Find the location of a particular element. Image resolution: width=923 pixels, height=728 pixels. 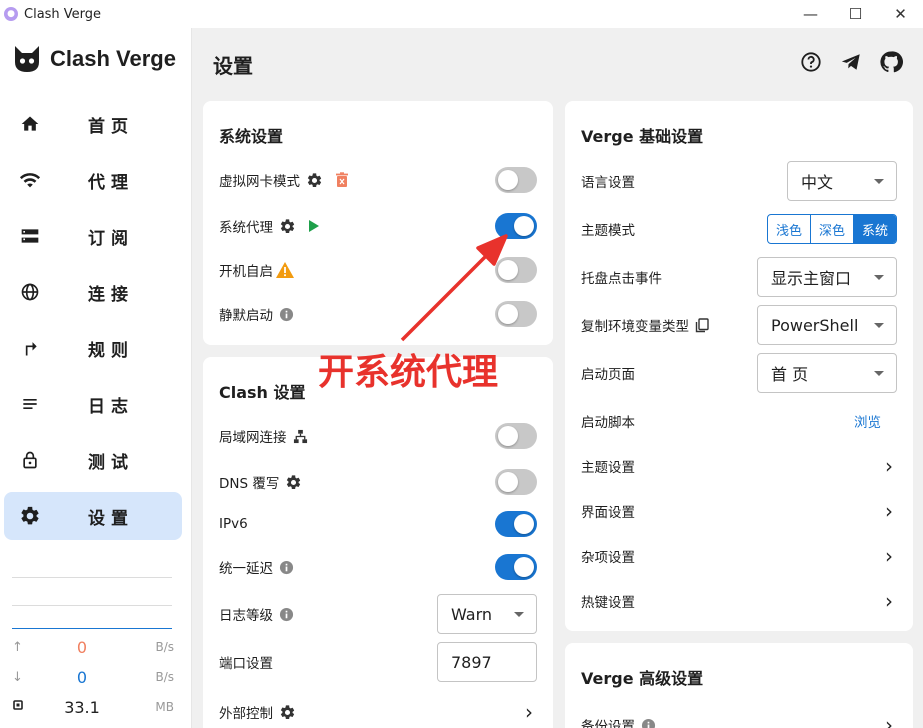

theme-mode-row: 主题模式 浅色 深色 系统 is located at coordinates (739, 229).